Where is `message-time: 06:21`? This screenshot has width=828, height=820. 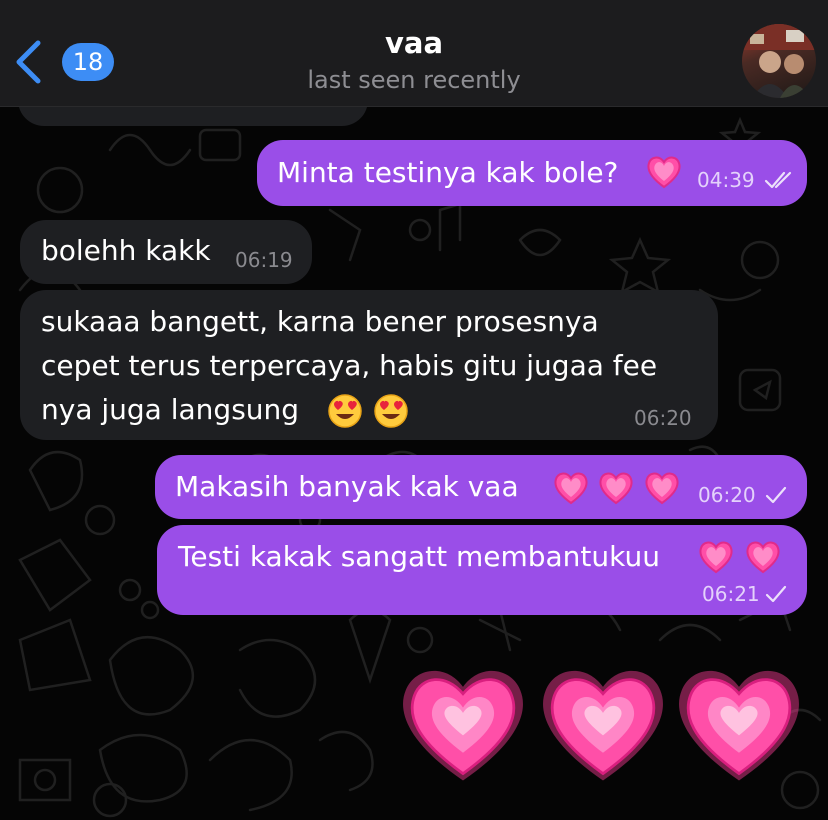 message-time: 06:21 is located at coordinates (731, 594).